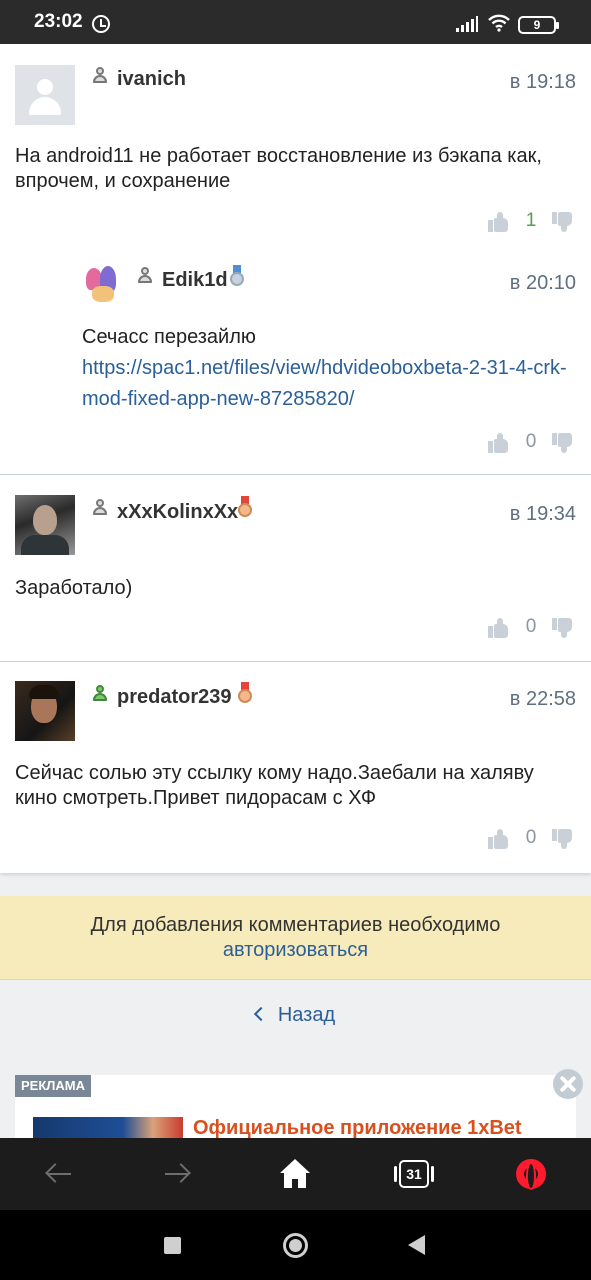 The height and width of the screenshot is (1280, 591). I want to click on home-icon, so click(295, 1174).